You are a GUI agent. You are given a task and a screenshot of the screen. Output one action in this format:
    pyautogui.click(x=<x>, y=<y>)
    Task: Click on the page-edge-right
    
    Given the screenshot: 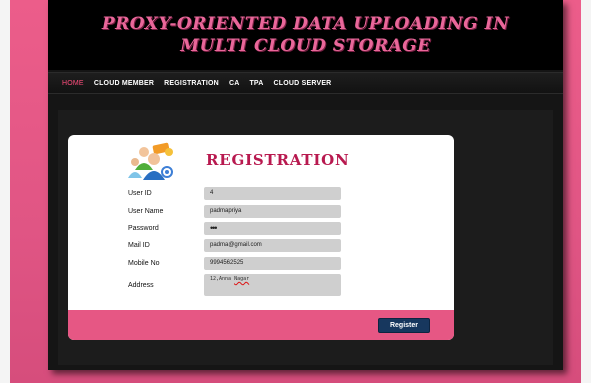 What is the action you would take?
    pyautogui.click(x=586, y=191)
    